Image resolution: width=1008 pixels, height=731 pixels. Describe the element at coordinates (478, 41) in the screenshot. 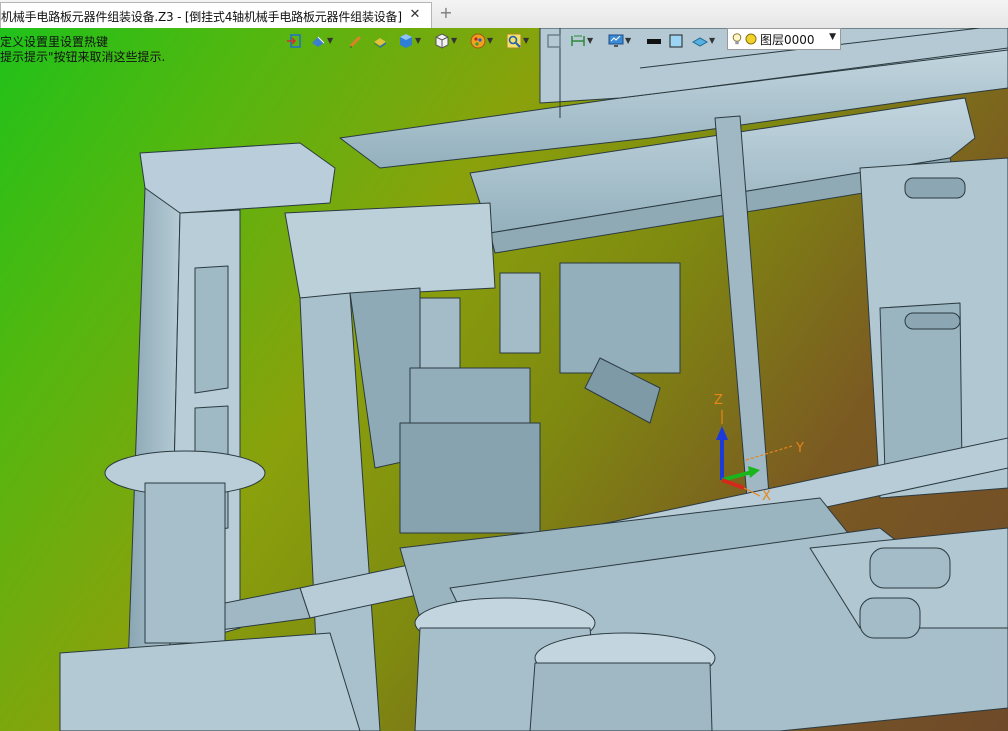

I see `appearance-icon` at that location.